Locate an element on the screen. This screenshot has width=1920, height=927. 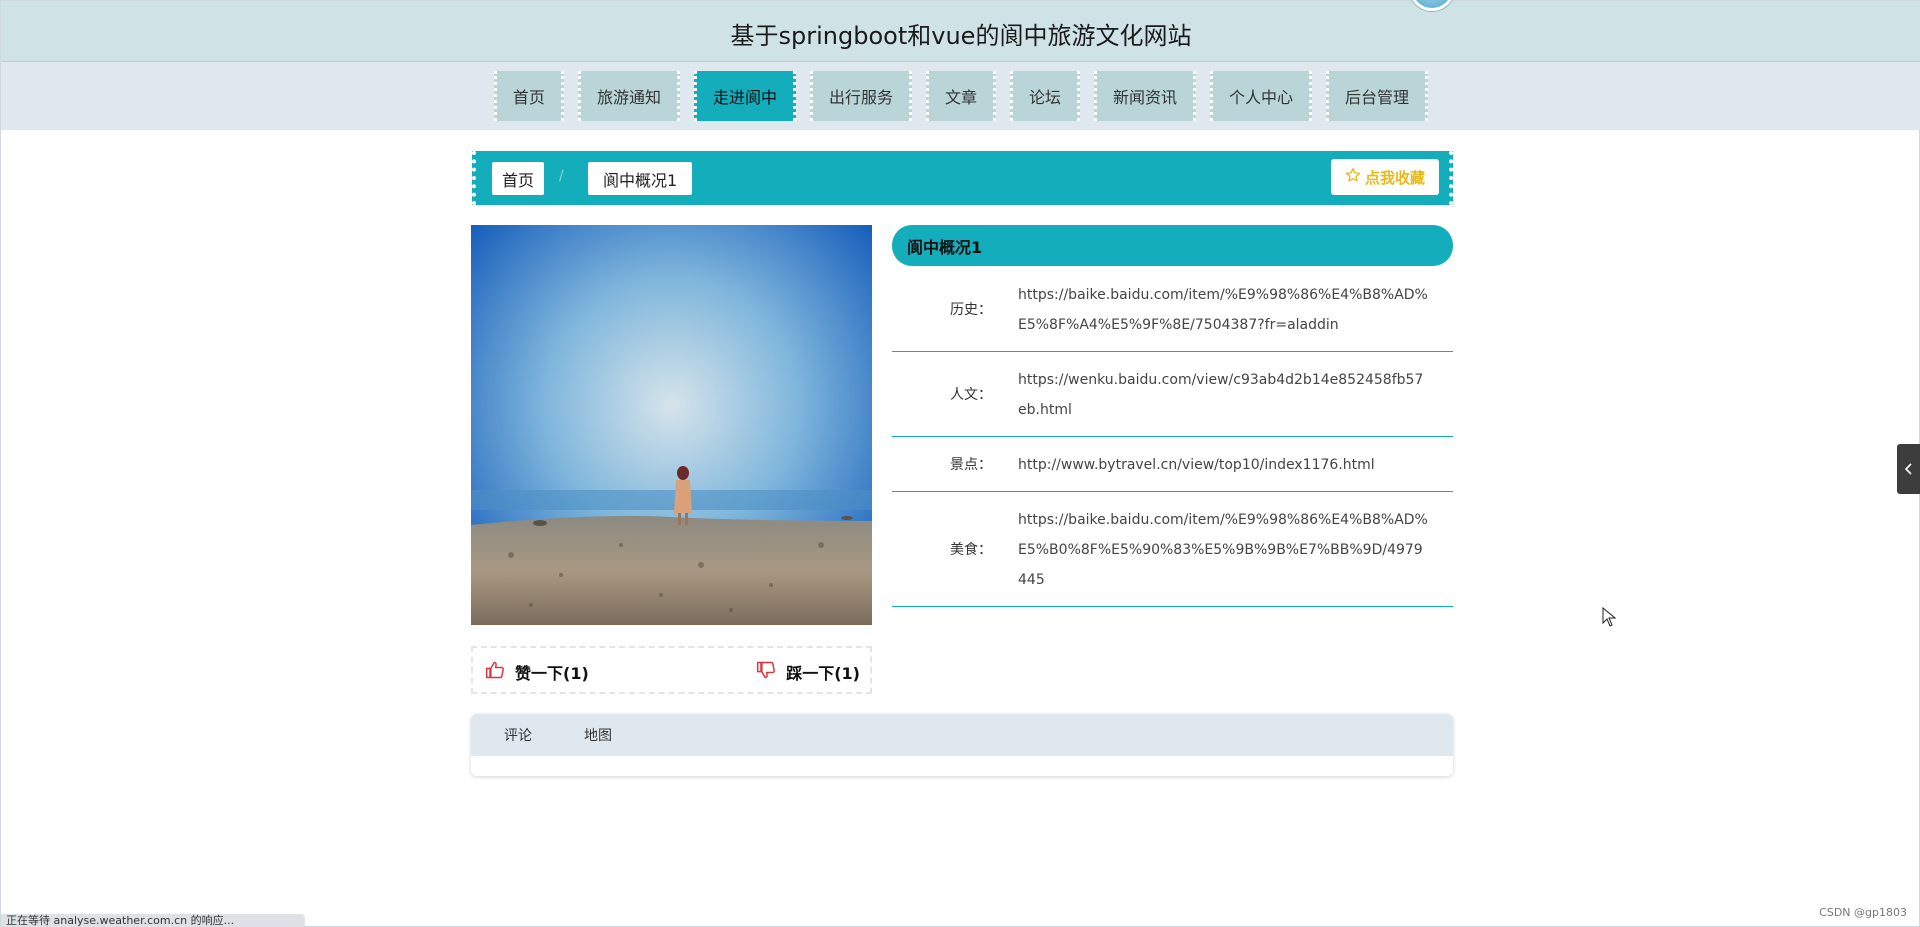
dislike-label: 踩一下(1) is located at coordinates (823, 673).